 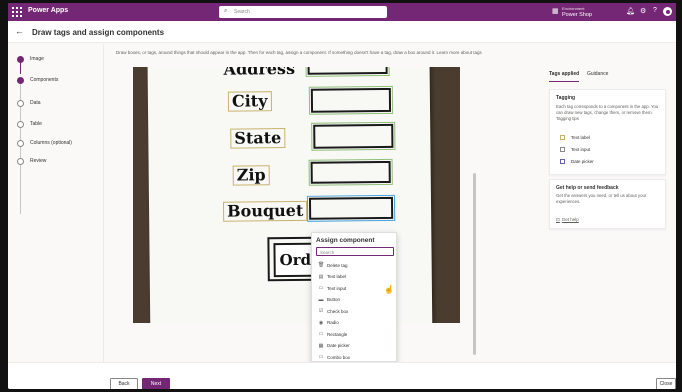 What do you see at coordinates (555, 11) in the screenshot?
I see `environment-icon: ▦` at bounding box center [555, 11].